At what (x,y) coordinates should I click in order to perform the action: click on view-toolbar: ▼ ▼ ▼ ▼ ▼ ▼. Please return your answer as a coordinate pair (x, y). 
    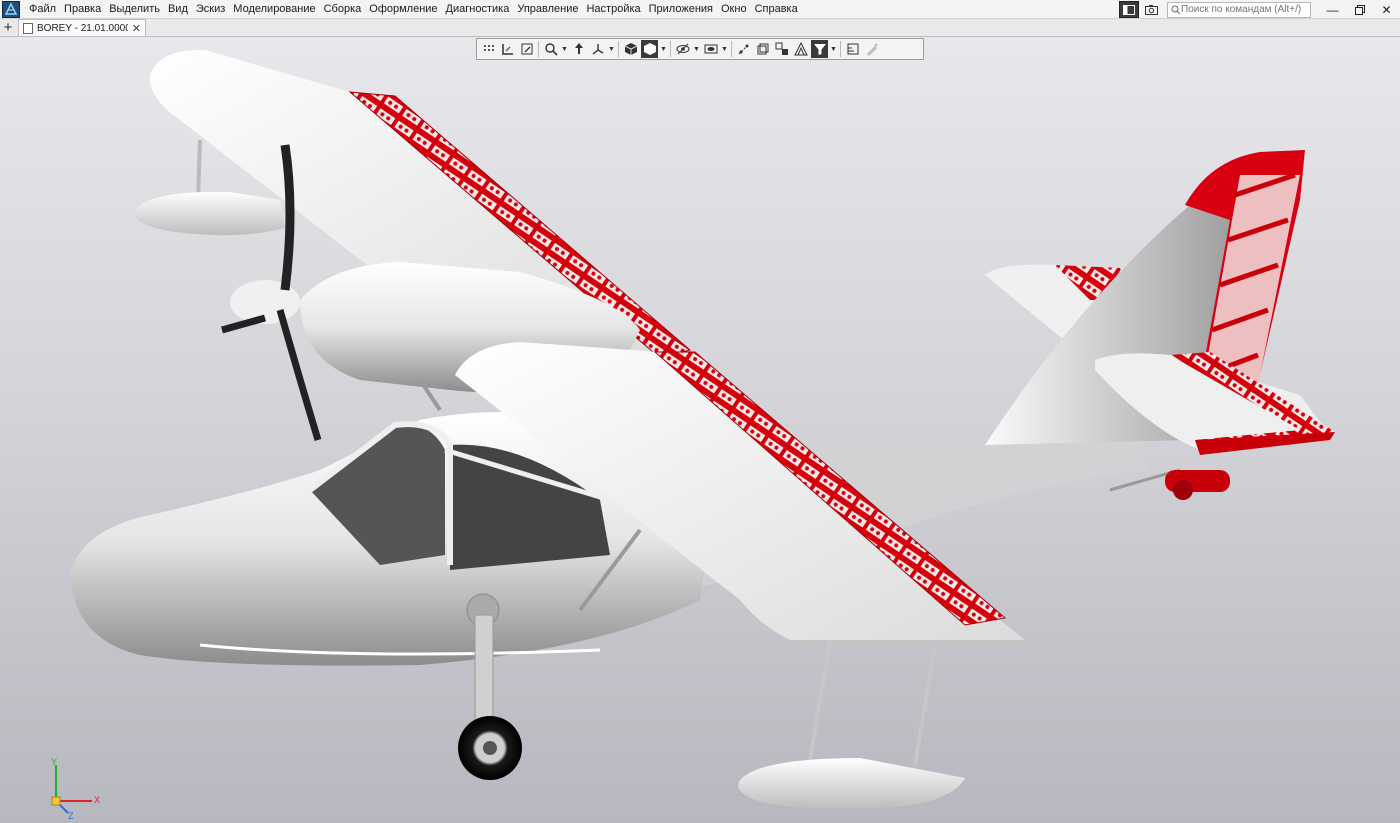
    Looking at the image, I should click on (700, 49).